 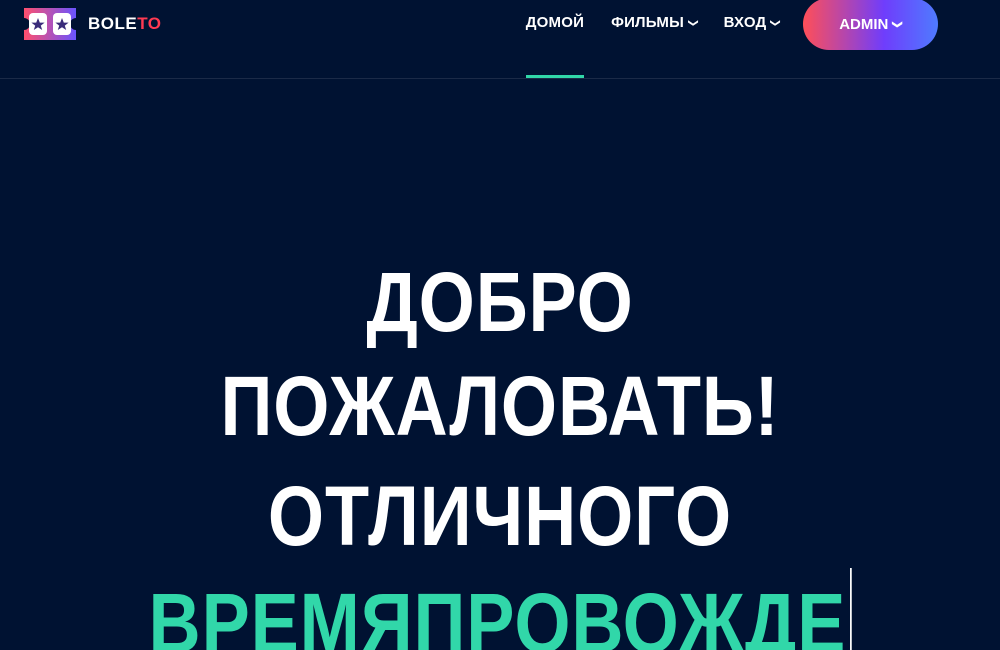 I want to click on brand-name-accent: TO, so click(x=149, y=23).